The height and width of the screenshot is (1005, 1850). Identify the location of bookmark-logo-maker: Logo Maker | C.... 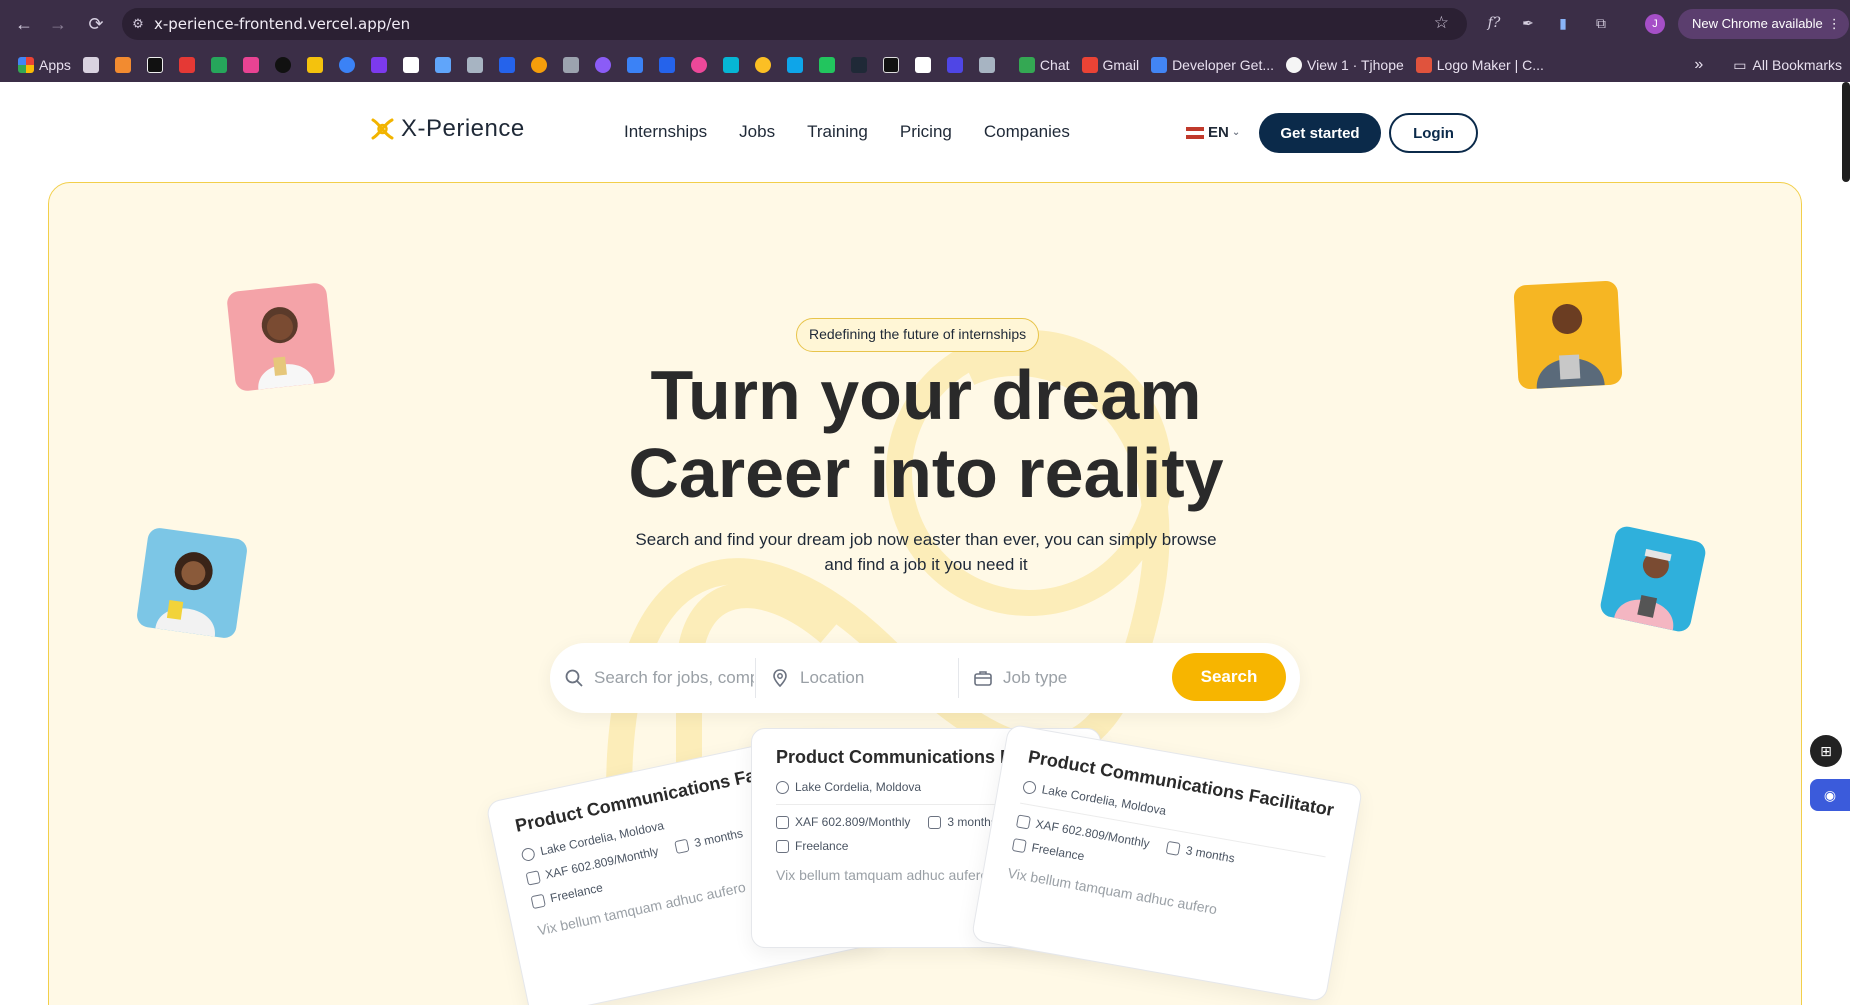
(1479, 65).